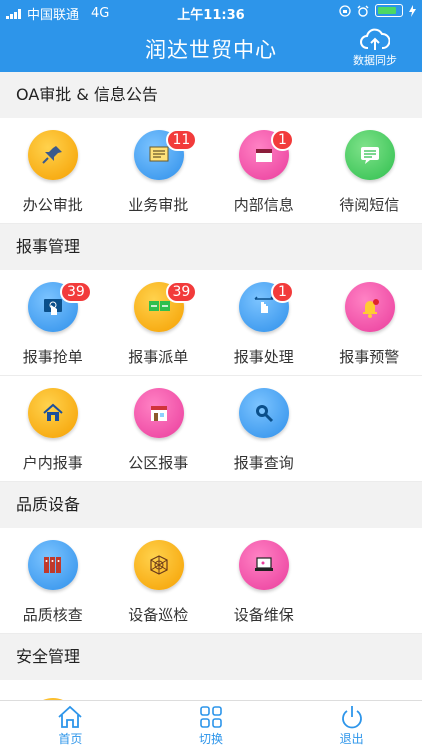  What do you see at coordinates (369, 356) in the screenshot?
I see `menu-item-label: 报事预警` at bounding box center [369, 356].